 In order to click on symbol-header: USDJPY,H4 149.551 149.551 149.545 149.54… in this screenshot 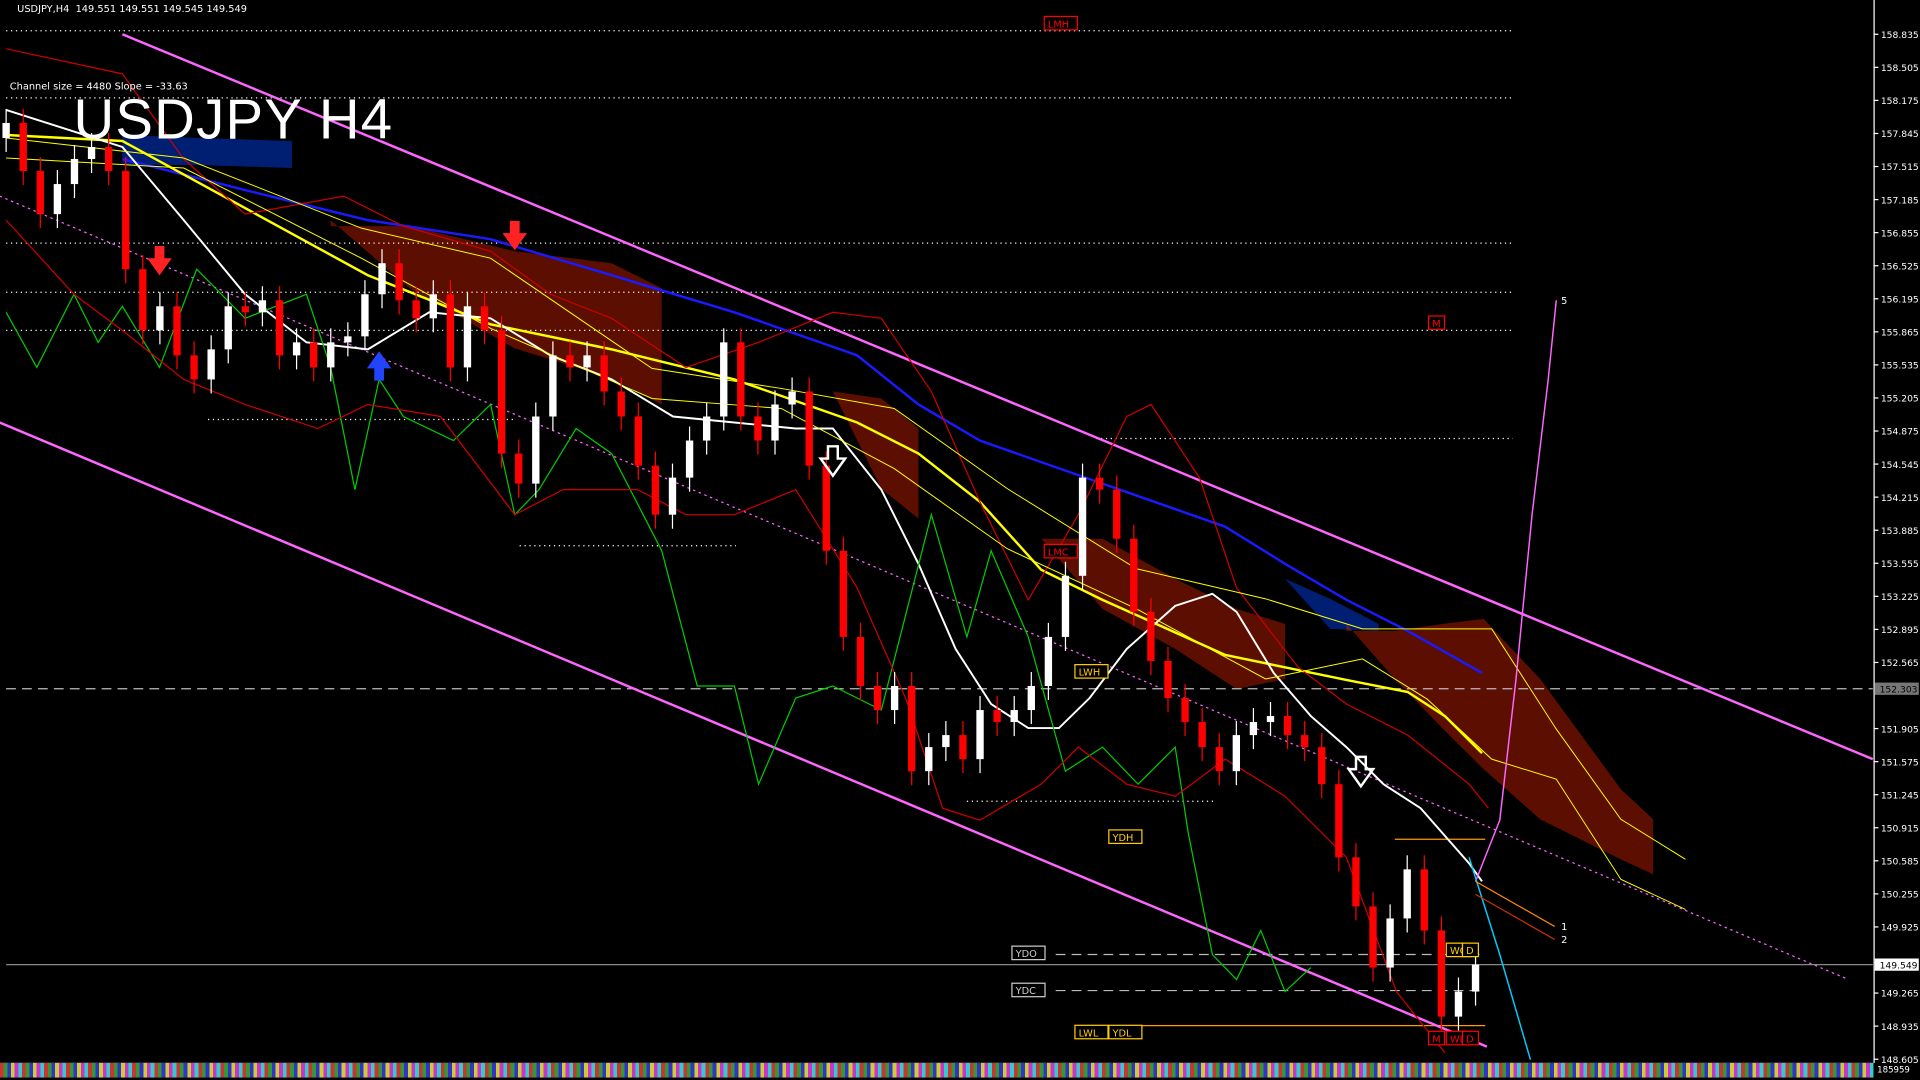, I will do `click(132, 9)`.